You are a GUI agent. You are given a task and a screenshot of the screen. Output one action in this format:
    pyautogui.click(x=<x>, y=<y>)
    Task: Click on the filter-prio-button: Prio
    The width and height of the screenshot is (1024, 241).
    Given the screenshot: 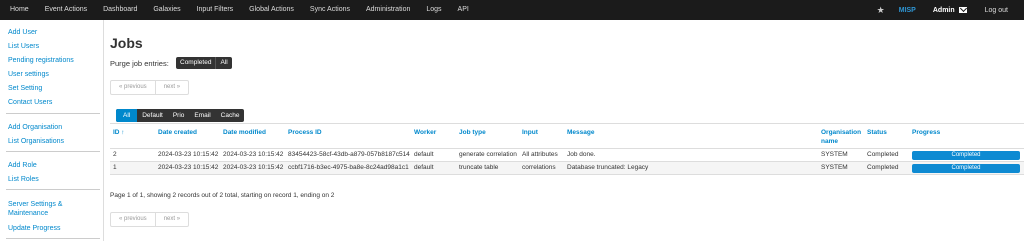 What is the action you would take?
    pyautogui.click(x=179, y=115)
    